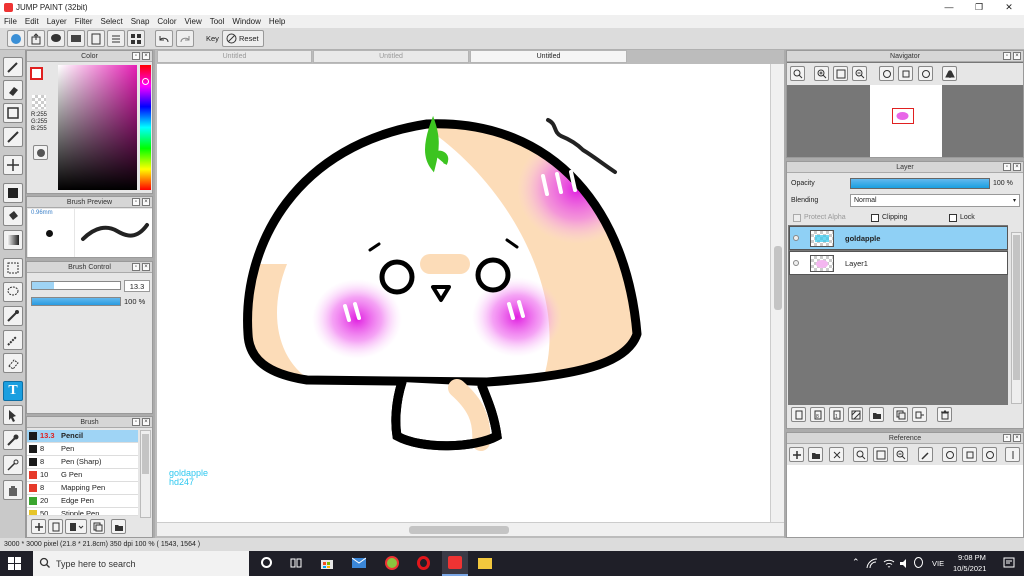 Image resolution: width=1024 pixels, height=576 pixels. What do you see at coordinates (972, 557) in the screenshot?
I see `clock-time: 9:08 PM` at bounding box center [972, 557].